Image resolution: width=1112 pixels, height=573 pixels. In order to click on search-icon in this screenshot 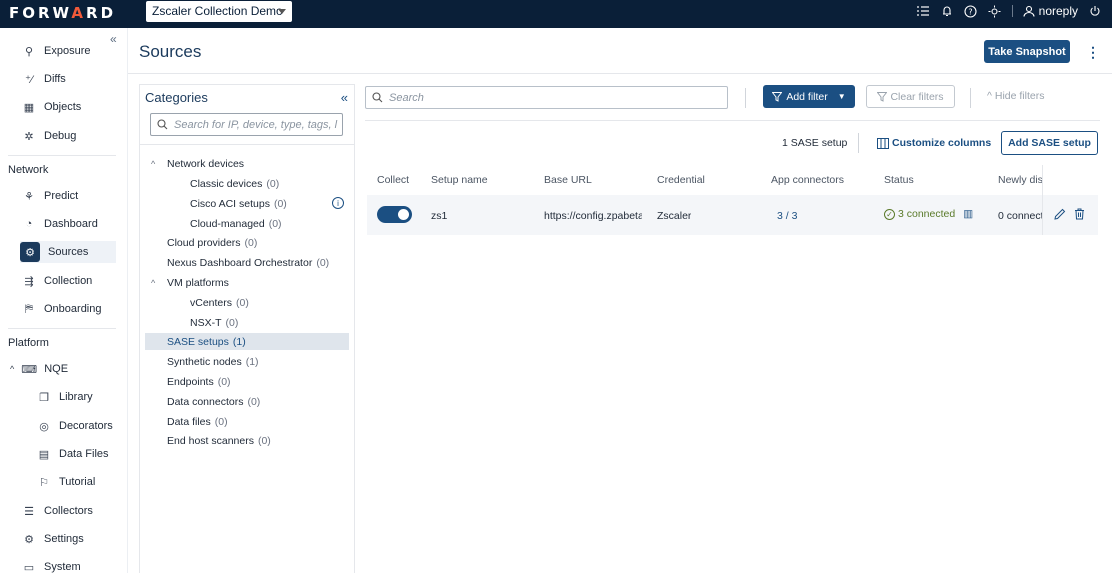, I will do `click(162, 124)`.